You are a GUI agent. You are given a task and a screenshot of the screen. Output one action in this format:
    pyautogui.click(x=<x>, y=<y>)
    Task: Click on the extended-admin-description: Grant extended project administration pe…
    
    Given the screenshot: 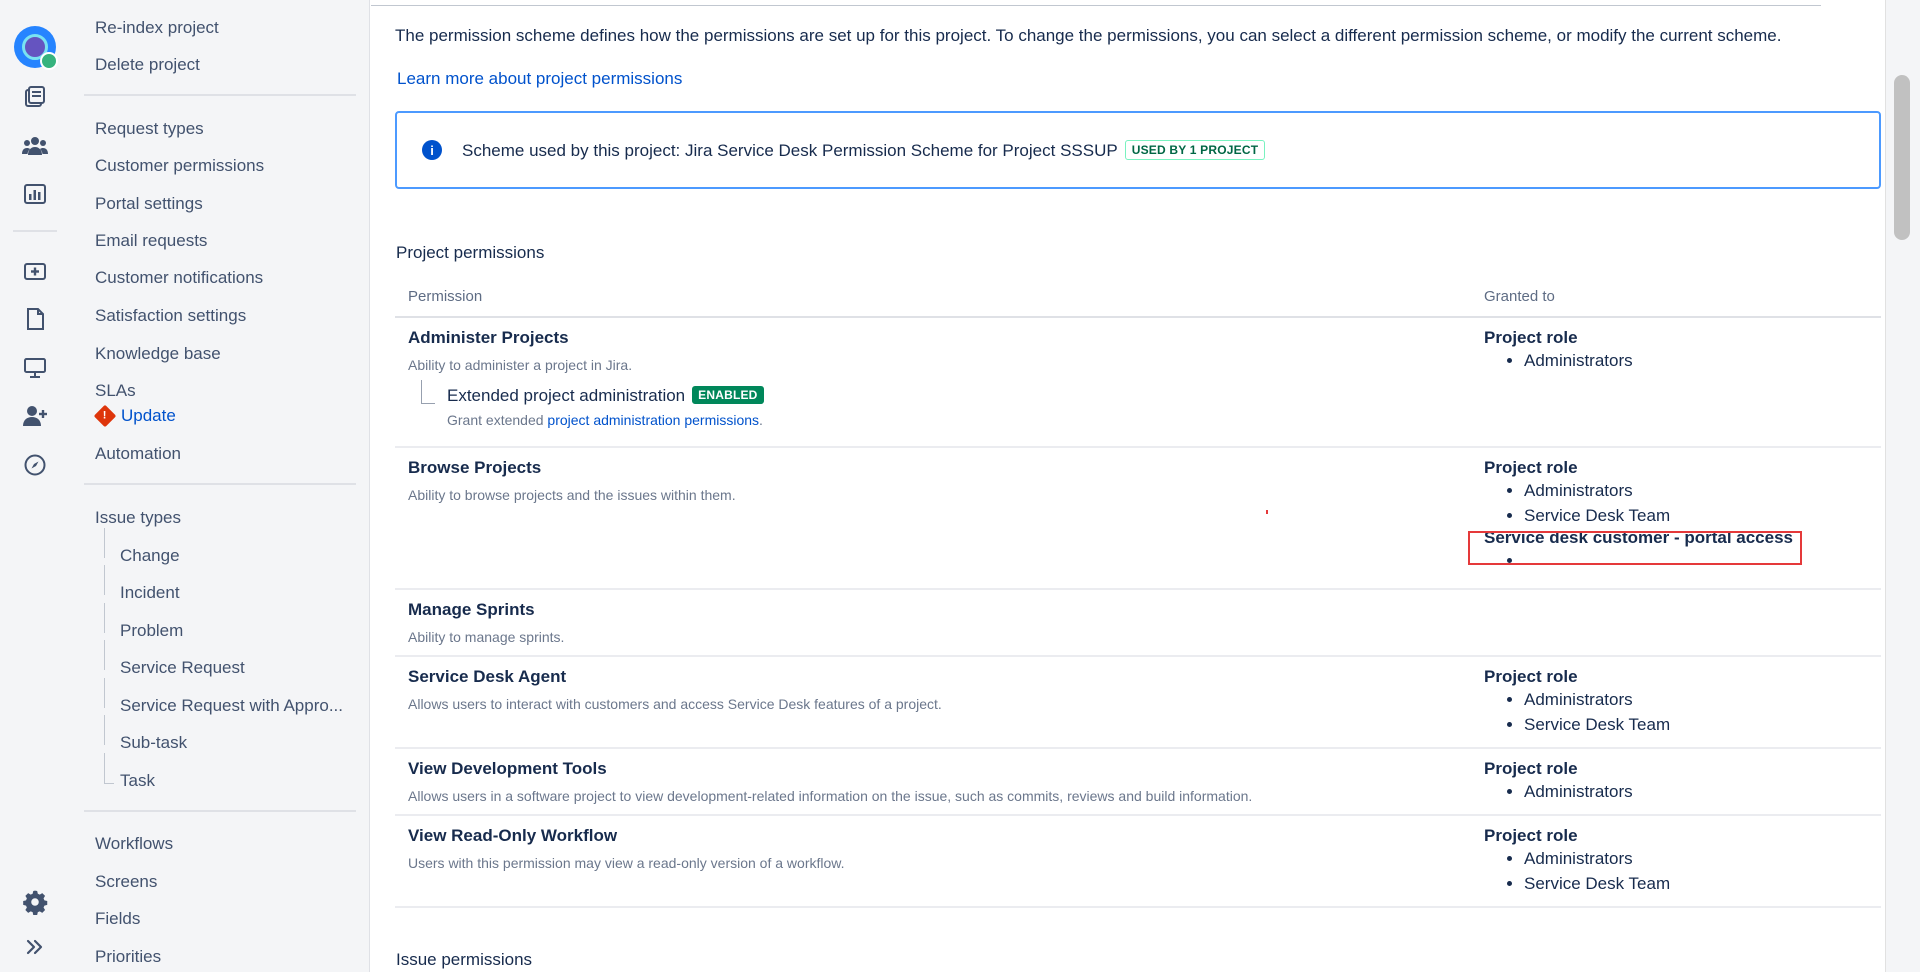 What is the action you would take?
    pyautogui.click(x=605, y=420)
    